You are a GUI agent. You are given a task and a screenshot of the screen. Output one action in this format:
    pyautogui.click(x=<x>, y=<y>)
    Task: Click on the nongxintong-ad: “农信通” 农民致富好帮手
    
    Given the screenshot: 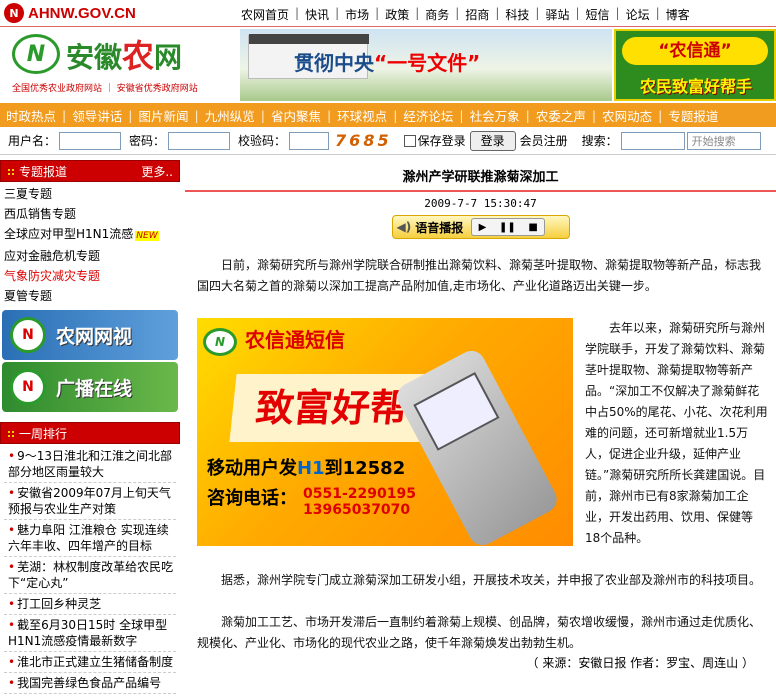 What is the action you would take?
    pyautogui.click(x=695, y=65)
    